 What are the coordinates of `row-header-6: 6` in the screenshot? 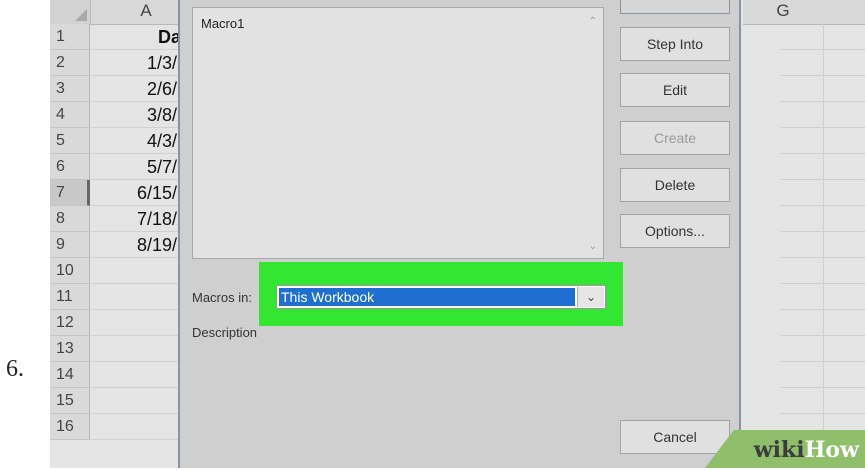 It's located at (70, 167).